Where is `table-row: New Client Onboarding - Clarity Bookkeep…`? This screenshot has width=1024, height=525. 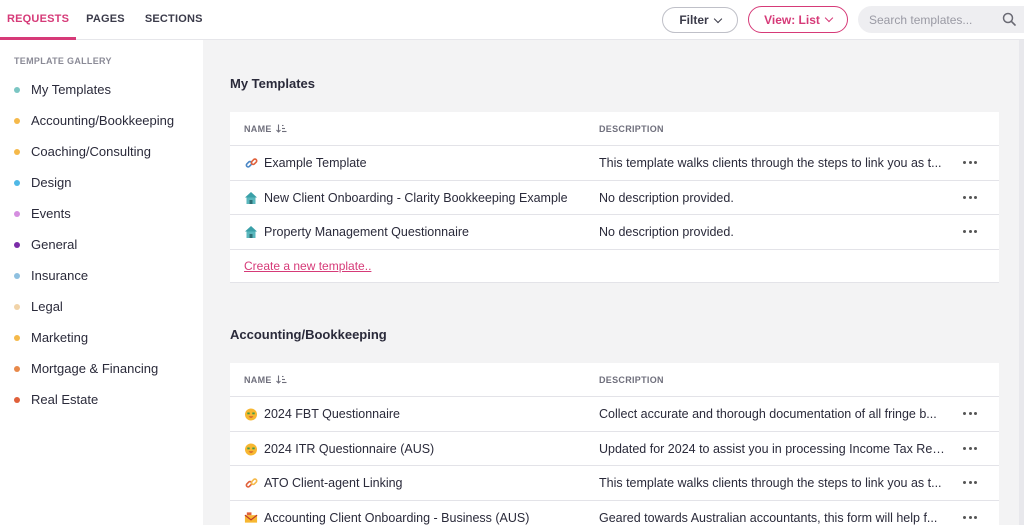
table-row: New Client Onboarding - Clarity Bookkeep… is located at coordinates (614, 198).